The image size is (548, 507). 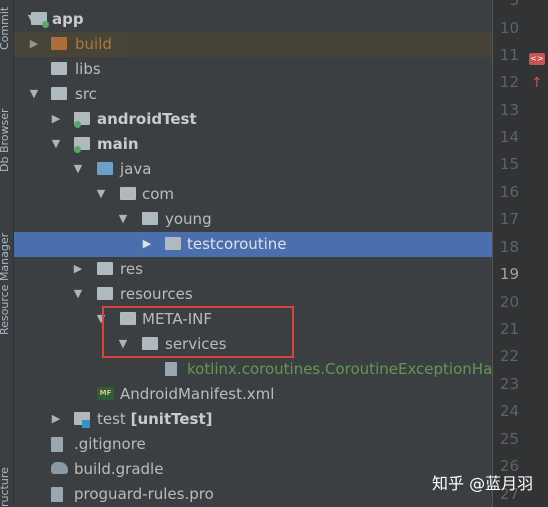 I want to click on tree-item-testcoroutine: ▶ testcoroutine, so click(x=253, y=244).